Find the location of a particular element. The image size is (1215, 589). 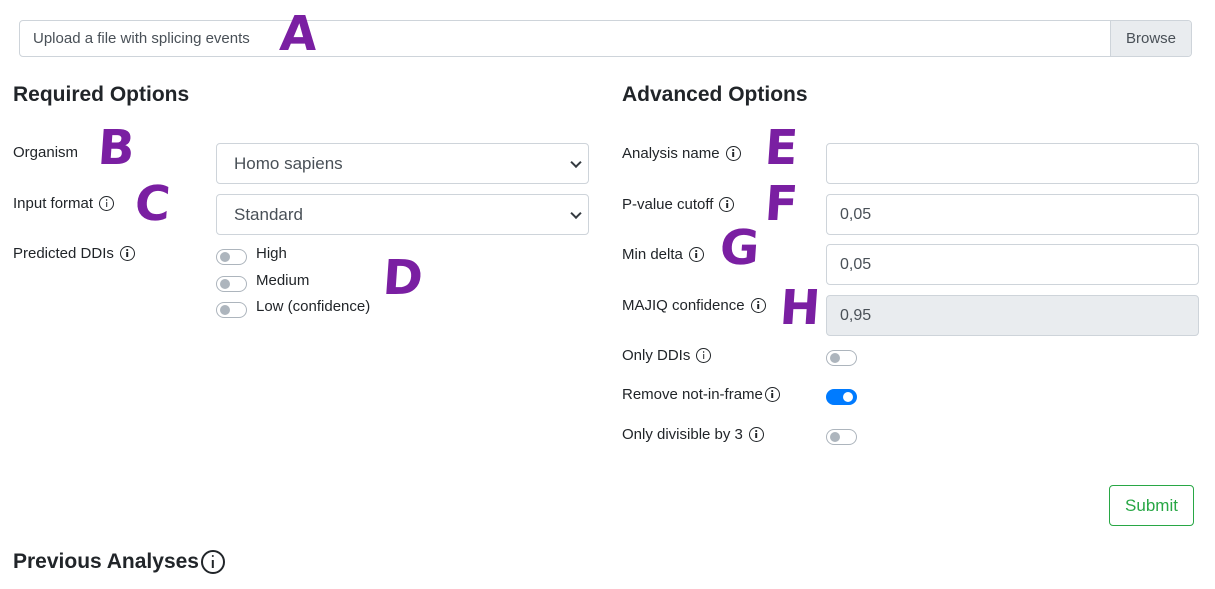

input-format-select-value: Standard is located at coordinates (268, 214).